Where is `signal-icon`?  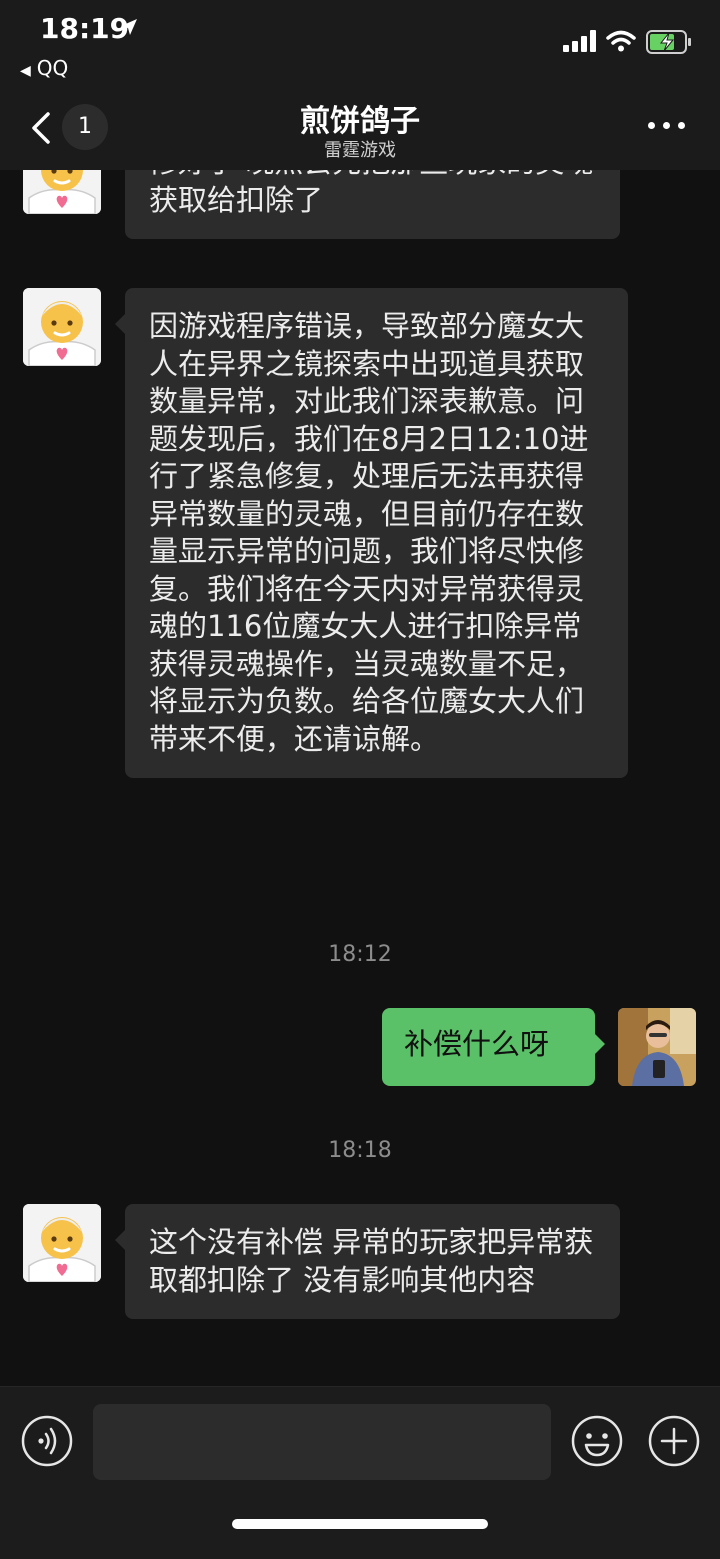 signal-icon is located at coordinates (581, 41).